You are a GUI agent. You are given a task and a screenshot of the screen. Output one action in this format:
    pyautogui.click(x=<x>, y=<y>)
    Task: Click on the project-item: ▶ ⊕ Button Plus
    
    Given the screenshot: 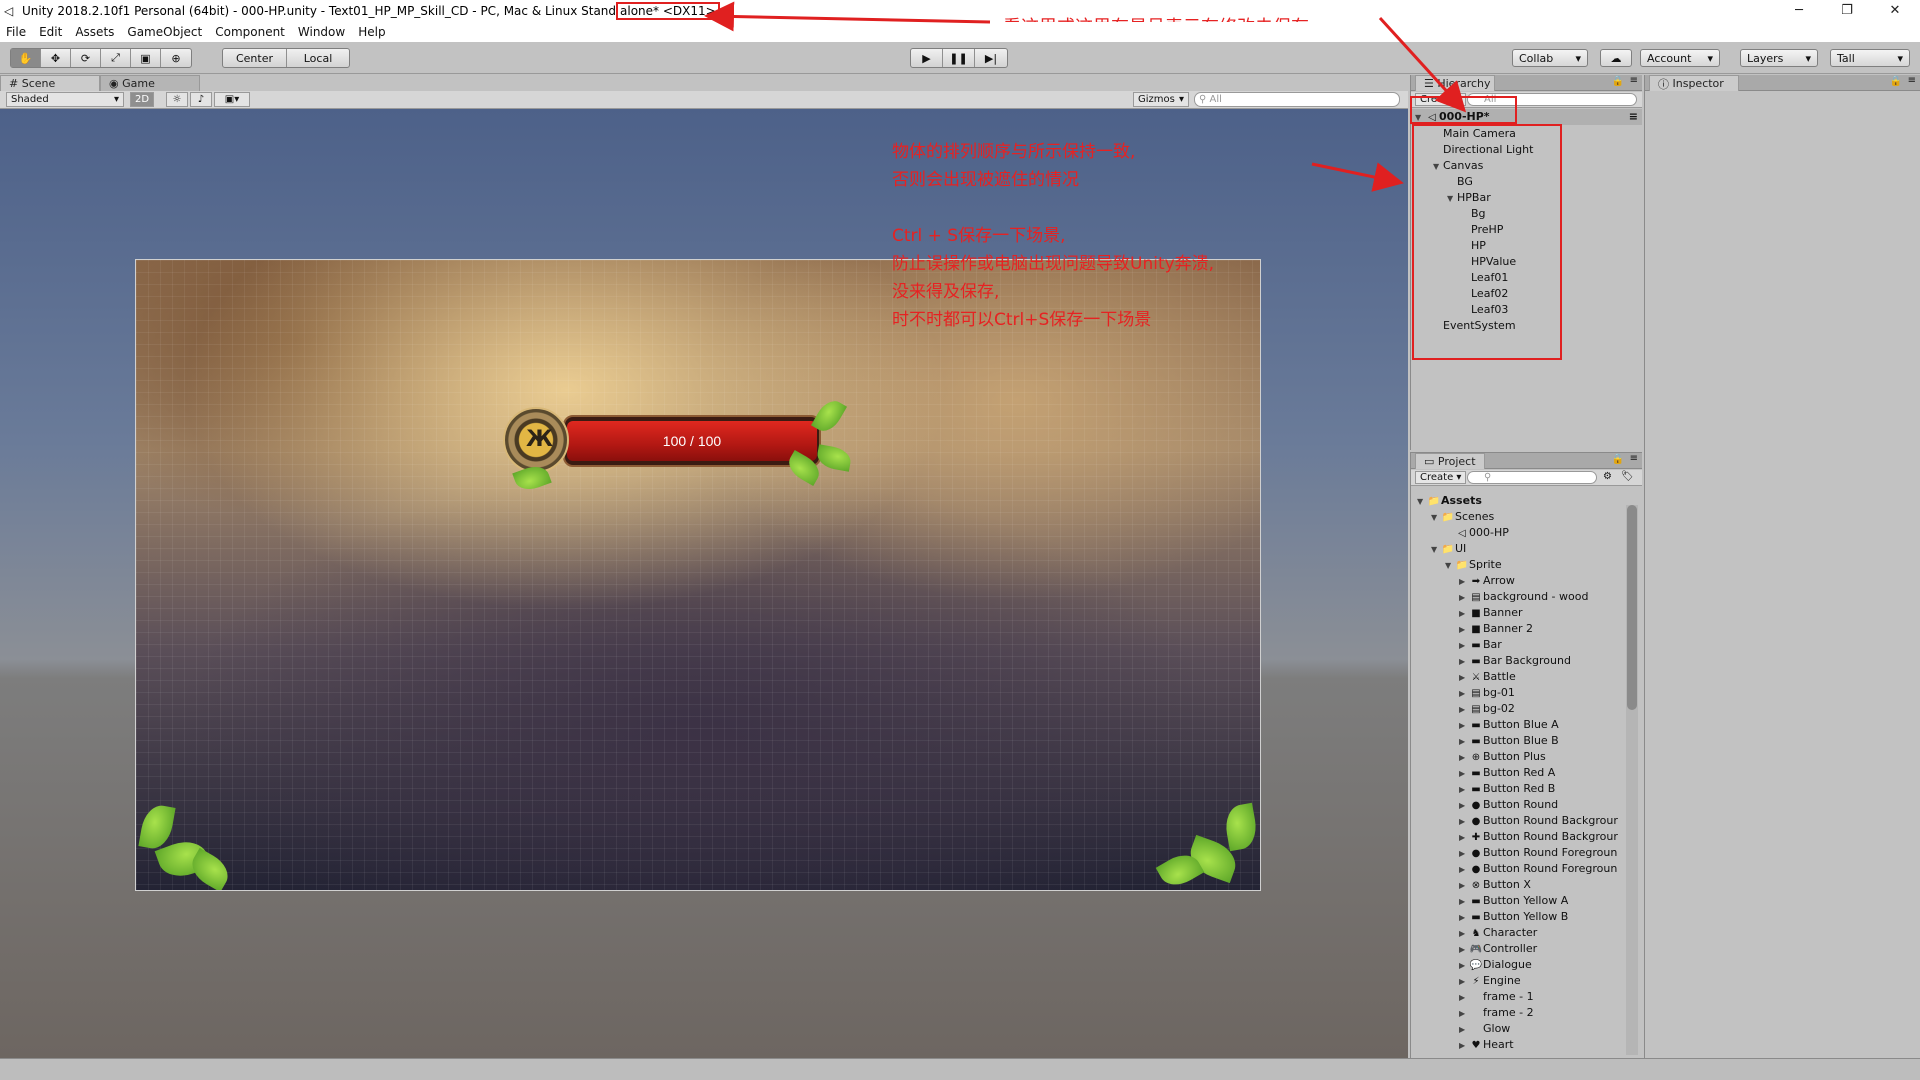 What is the action you would take?
    pyautogui.click(x=1526, y=757)
    